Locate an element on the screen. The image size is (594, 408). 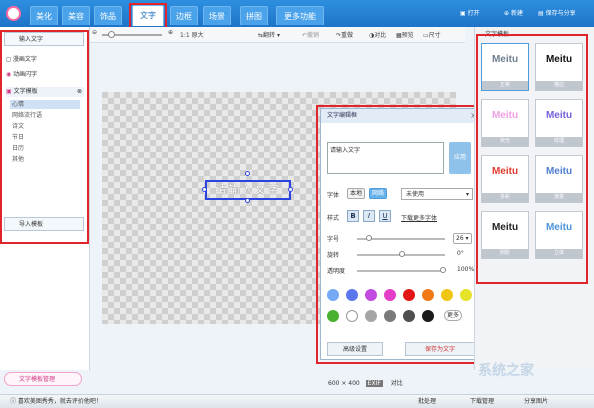
status-bar: ⓘ 喜欢美图秀秀，就去评价他吧！ 批处理 下载管理 分享图片 is located at coordinates (297, 401).